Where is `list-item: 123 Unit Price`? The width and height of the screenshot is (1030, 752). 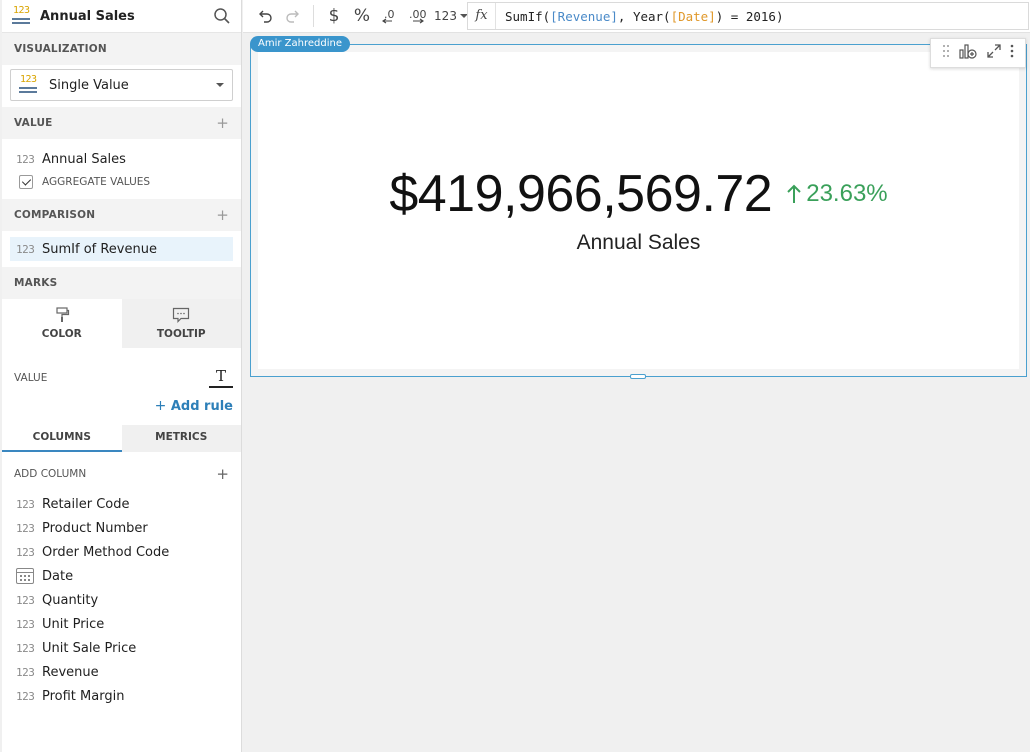
list-item: 123 Unit Price is located at coordinates (121, 624).